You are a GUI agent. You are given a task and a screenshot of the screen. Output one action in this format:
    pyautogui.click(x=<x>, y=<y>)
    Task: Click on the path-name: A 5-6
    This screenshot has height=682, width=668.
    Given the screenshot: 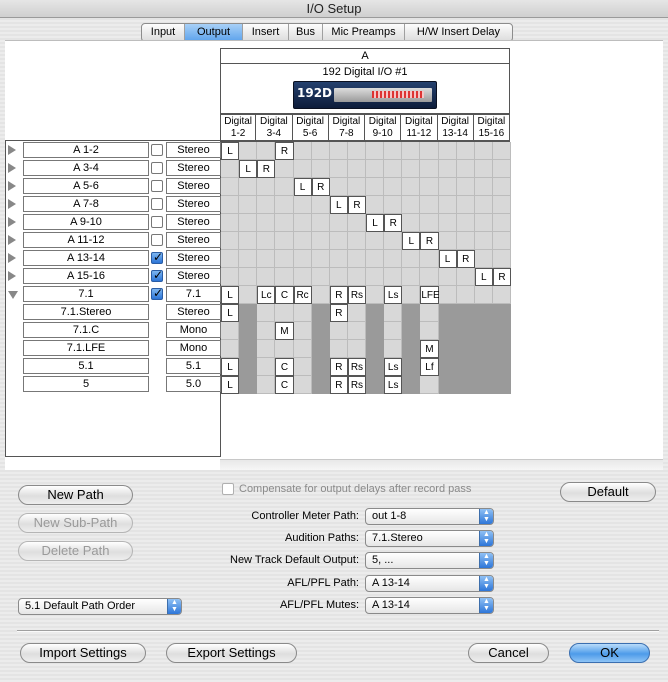 What is the action you would take?
    pyautogui.click(x=86, y=186)
    